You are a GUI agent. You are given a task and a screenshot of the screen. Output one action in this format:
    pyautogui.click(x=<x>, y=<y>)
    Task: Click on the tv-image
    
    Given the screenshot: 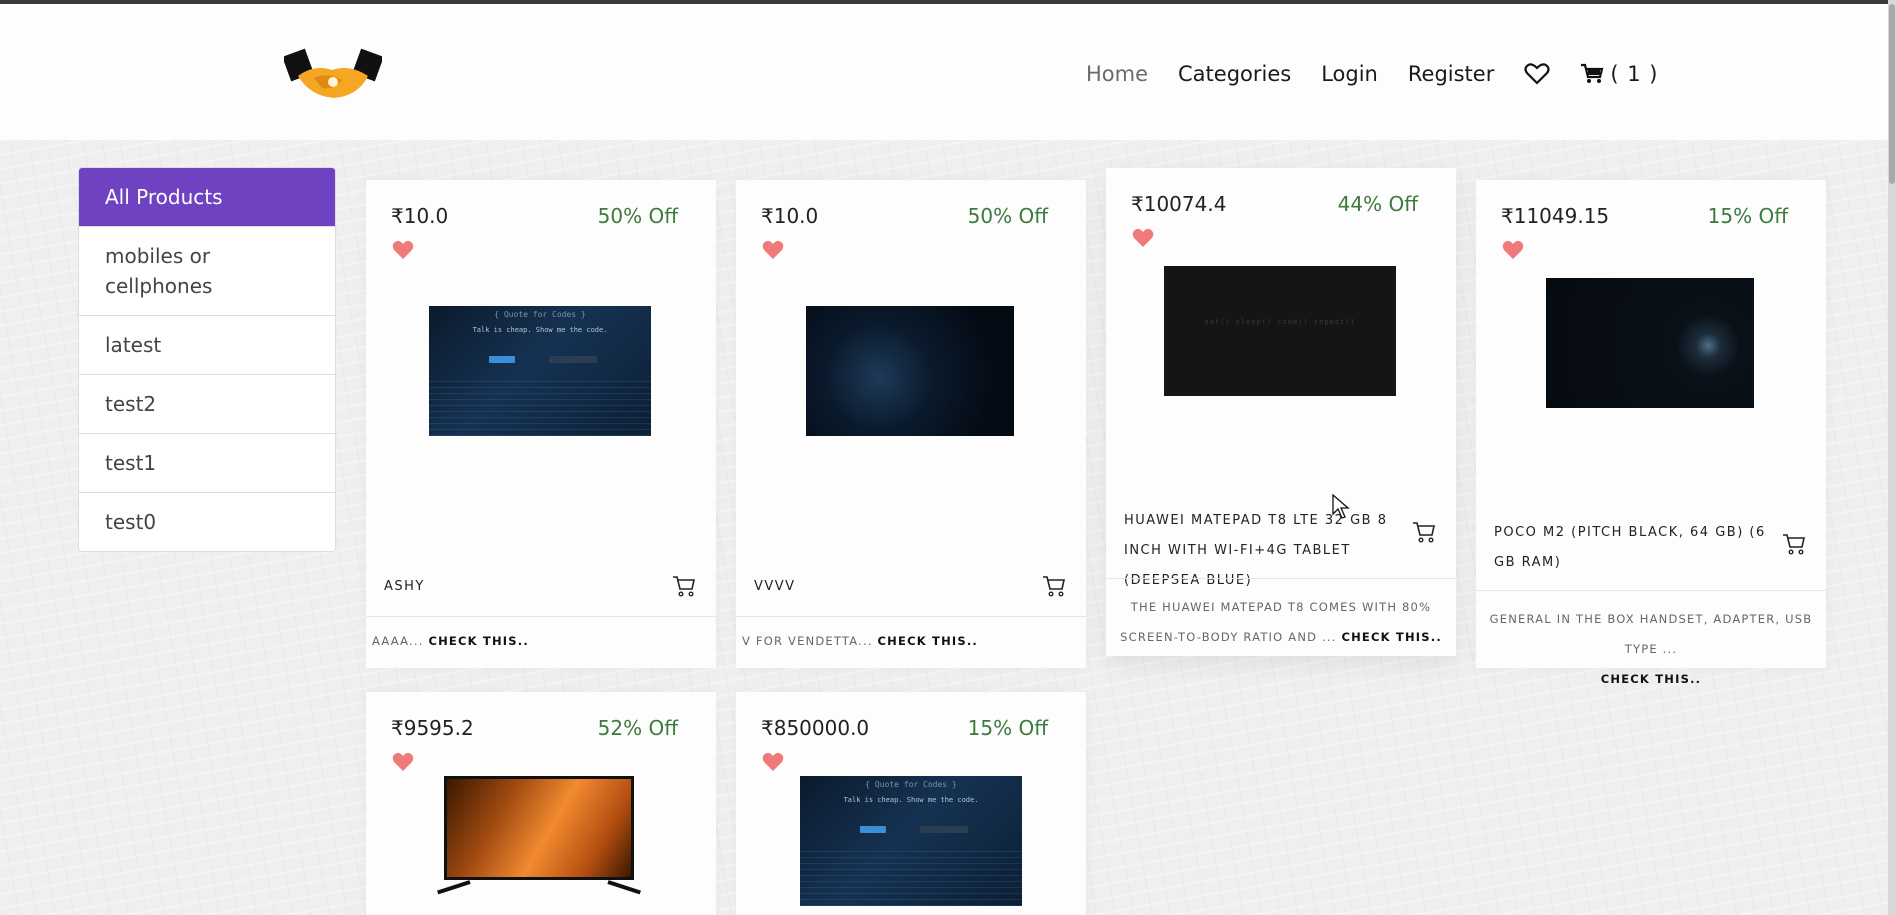 What is the action you would take?
    pyautogui.click(x=539, y=841)
    